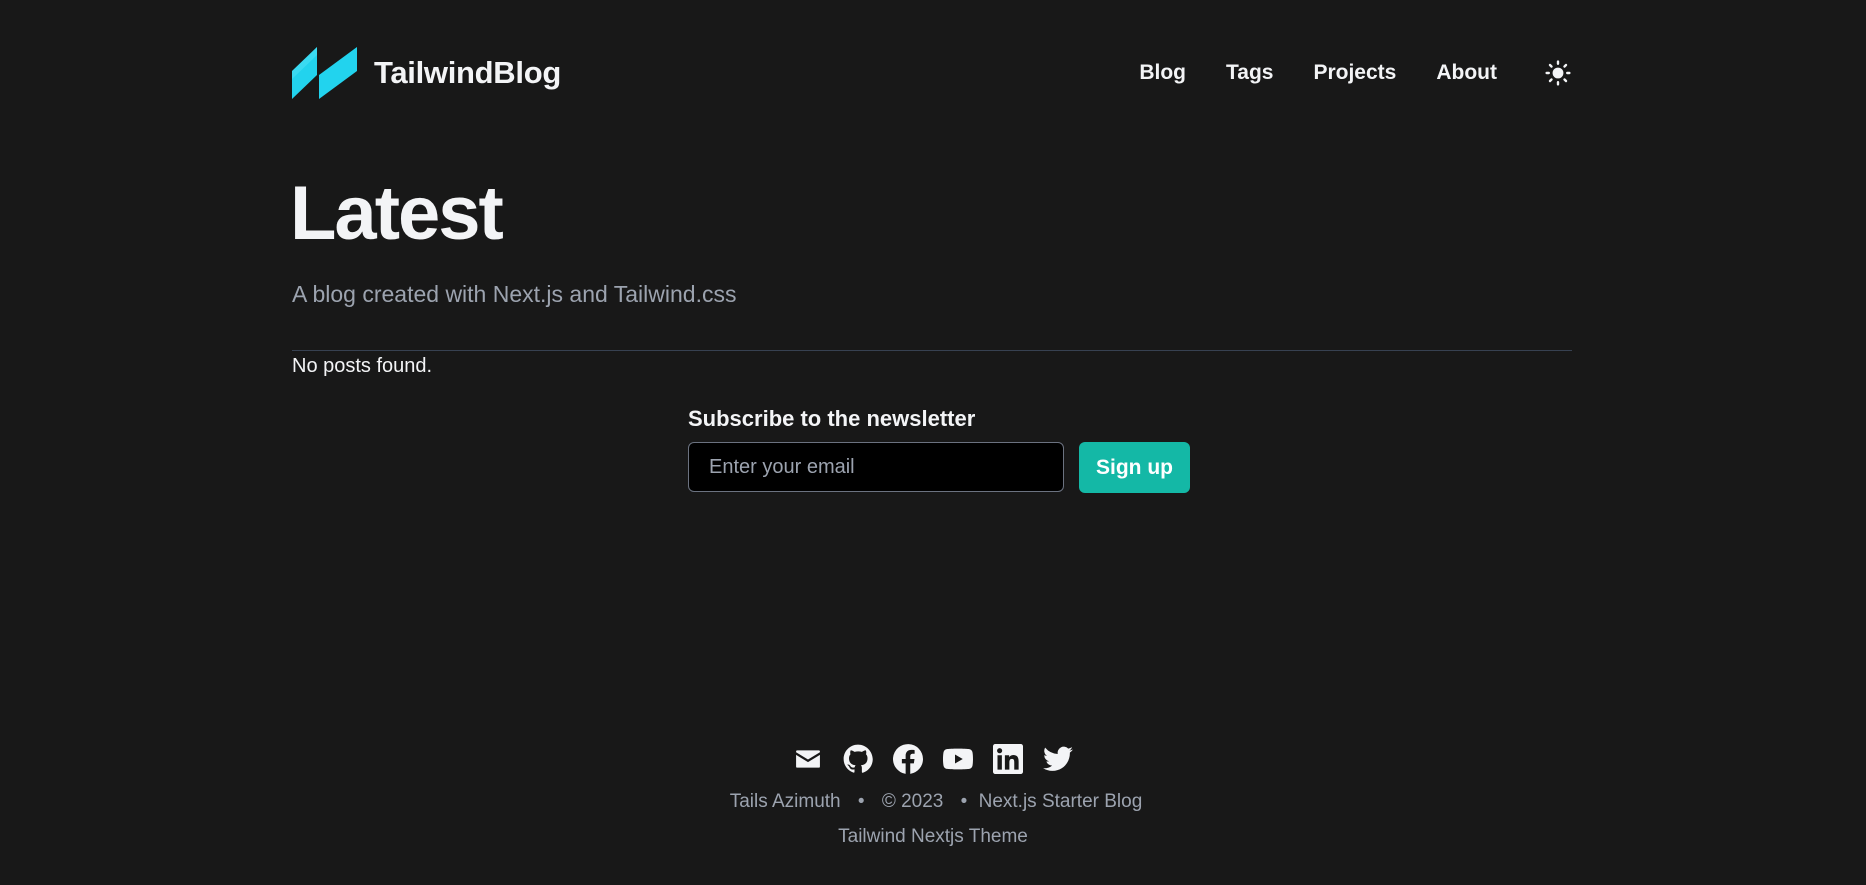 The height and width of the screenshot is (885, 1866). I want to click on footer-site-link: Next.js Starter Blog, so click(1061, 801).